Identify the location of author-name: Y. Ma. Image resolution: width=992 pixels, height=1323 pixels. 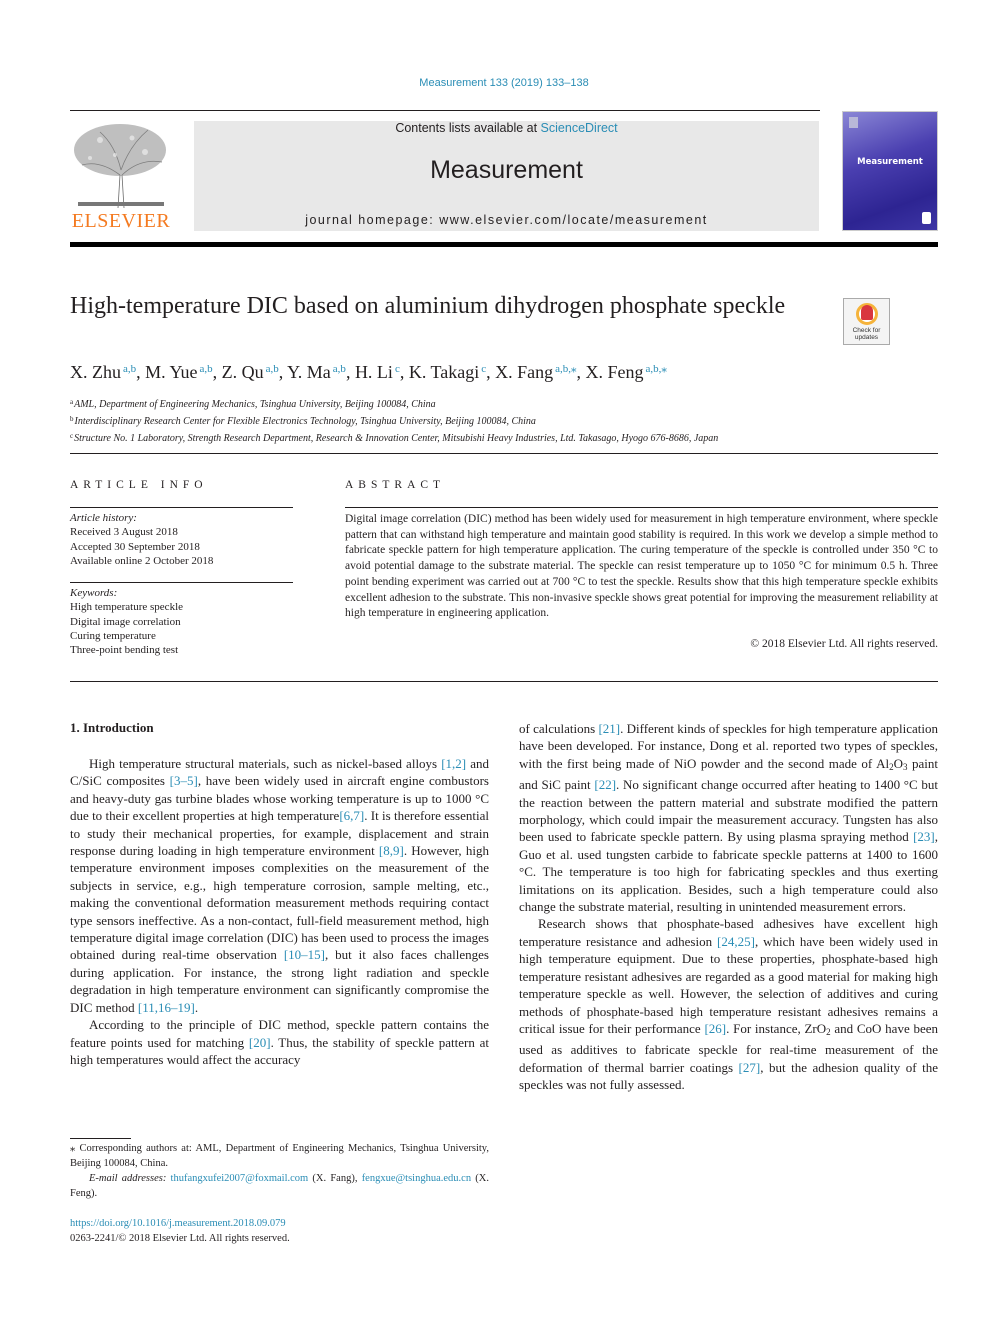
(309, 372).